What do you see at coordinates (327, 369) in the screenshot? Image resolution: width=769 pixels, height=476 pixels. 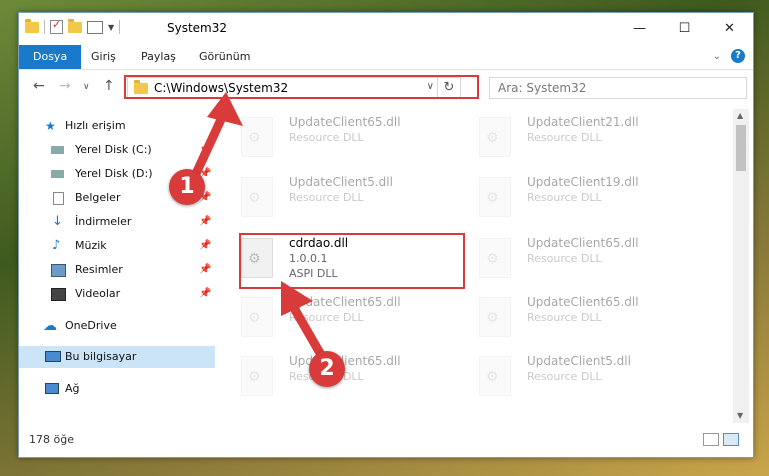 I see `step-badge-2: 2` at bounding box center [327, 369].